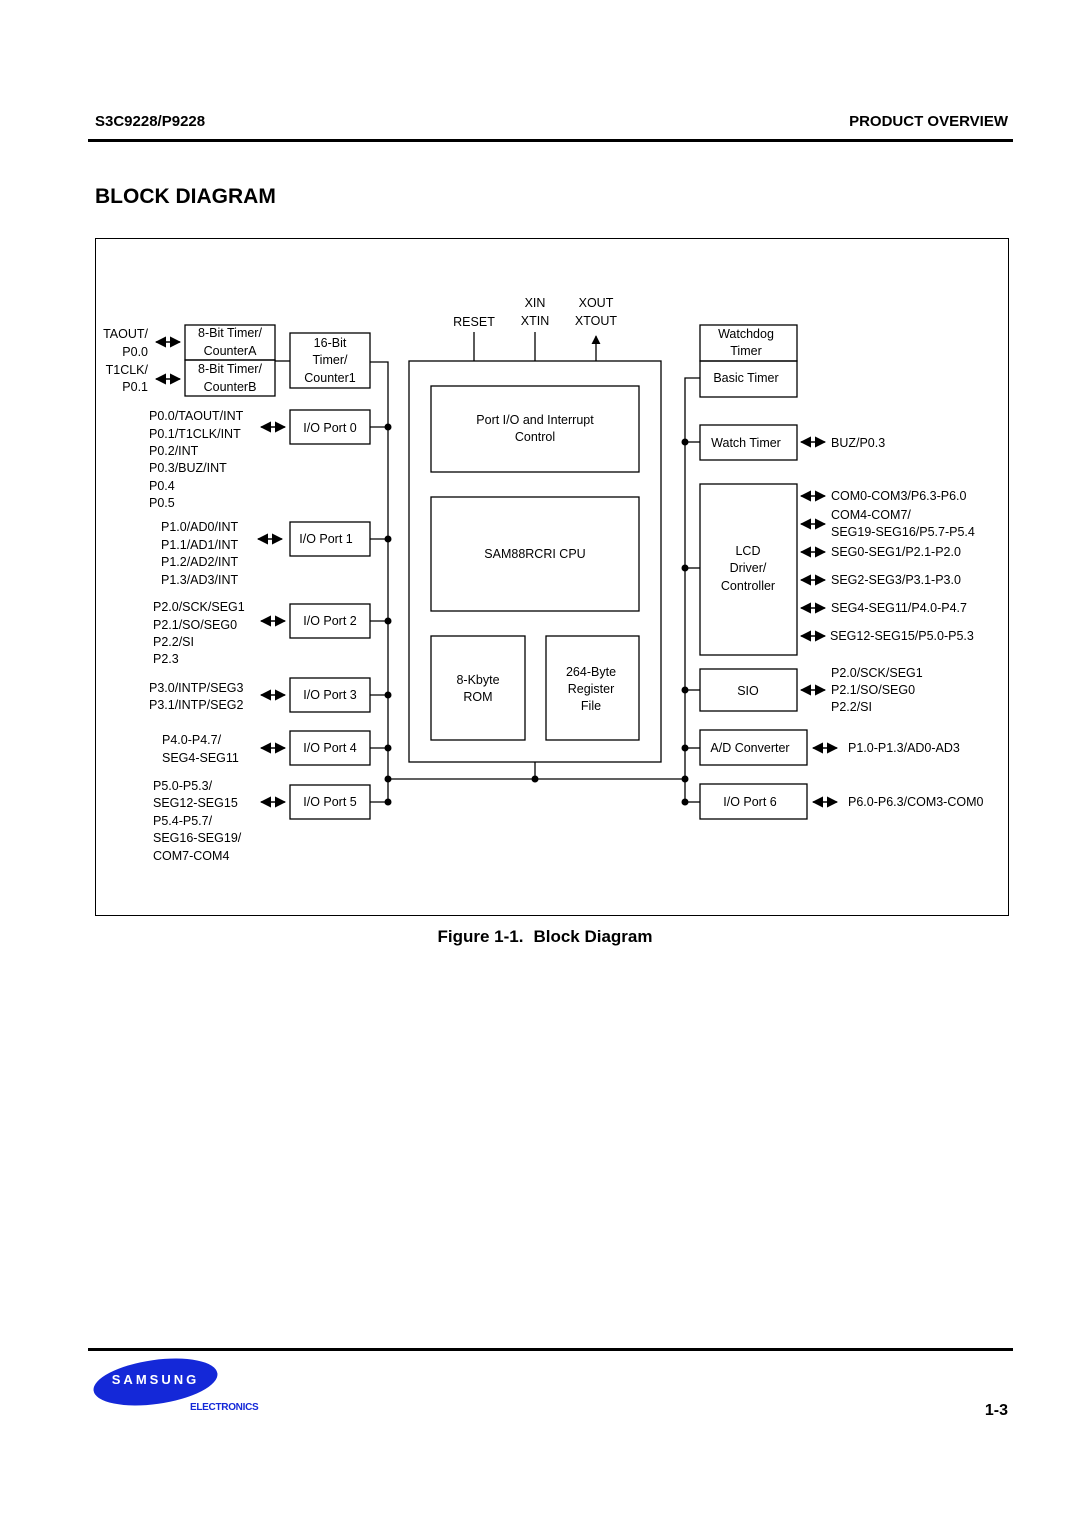 This screenshot has height=1528, width=1080. I want to click on register-file-label: 264-Byte, so click(591, 672).